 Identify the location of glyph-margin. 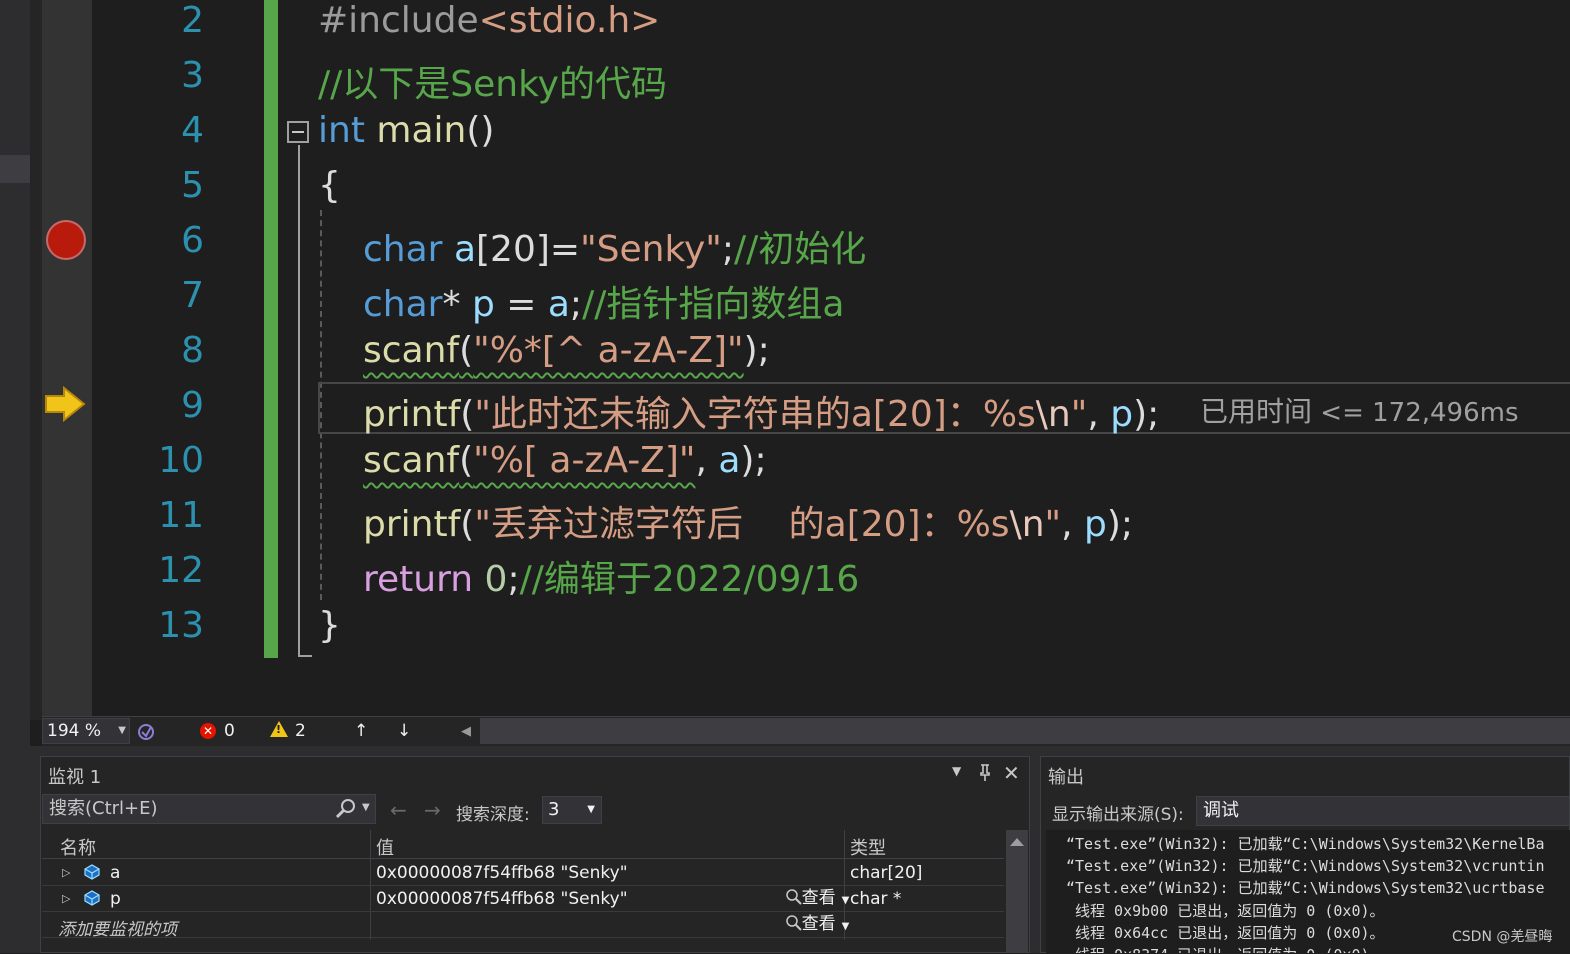
(67, 358).